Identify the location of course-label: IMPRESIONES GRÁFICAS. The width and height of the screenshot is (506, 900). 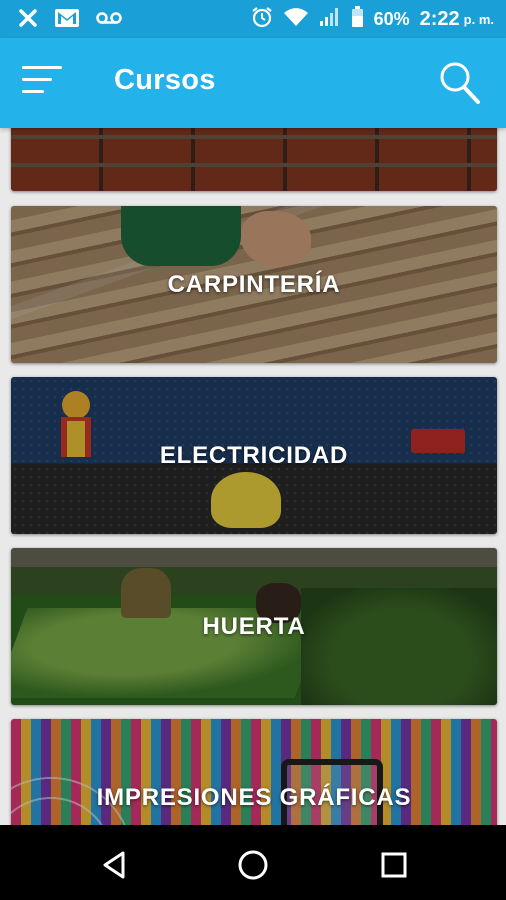
(254, 797).